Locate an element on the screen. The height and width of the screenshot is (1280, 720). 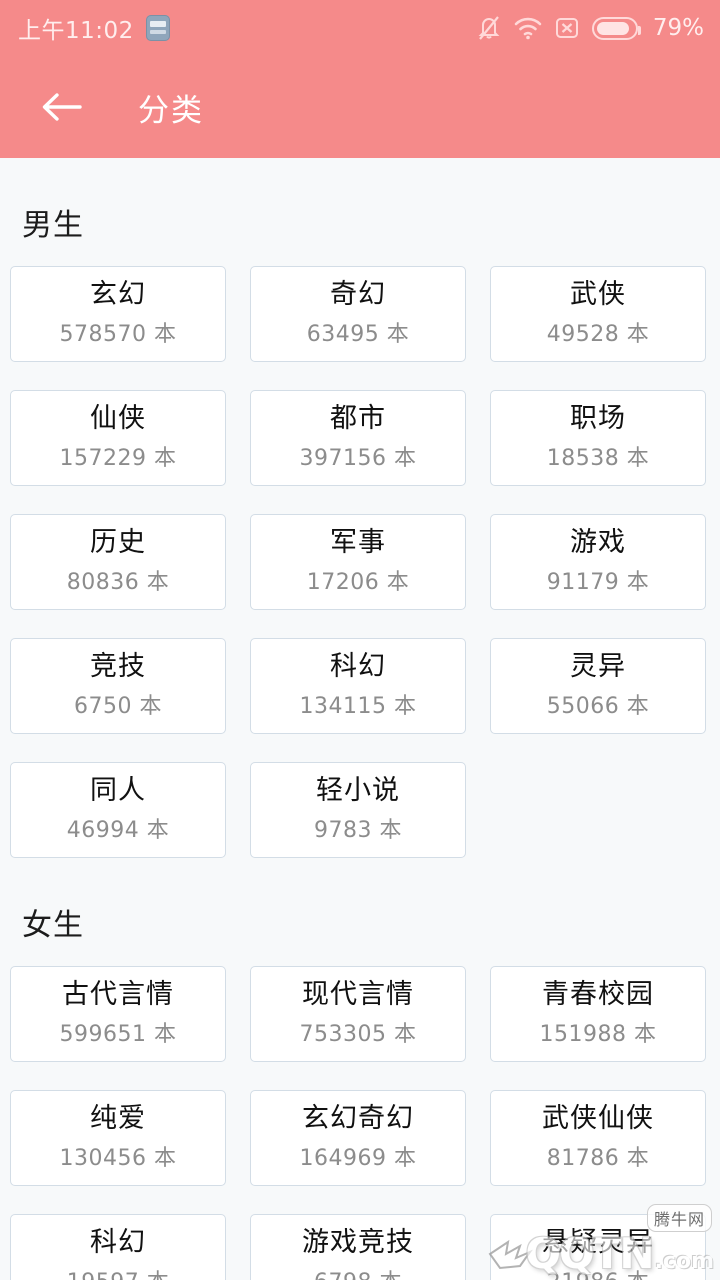
section-title-male: 男生 is located at coordinates (53, 225).